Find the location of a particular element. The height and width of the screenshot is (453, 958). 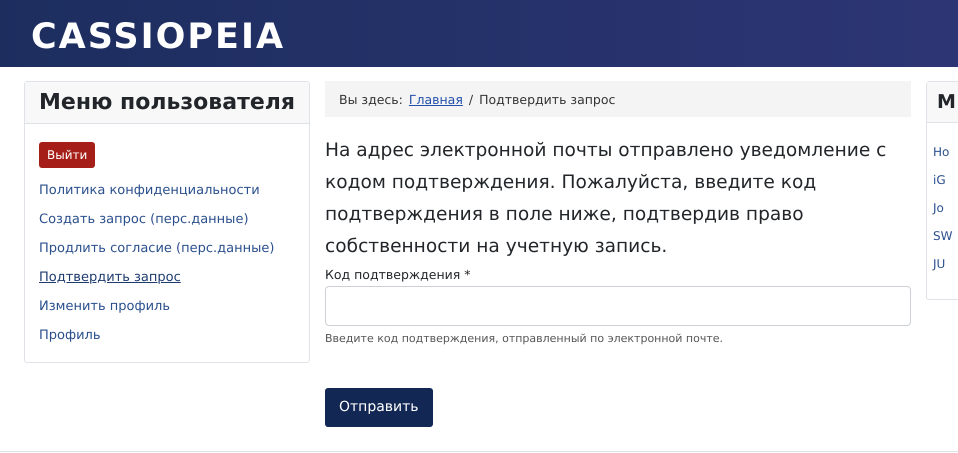

menu-link: Подтвердить запрос is located at coordinates (110, 277).